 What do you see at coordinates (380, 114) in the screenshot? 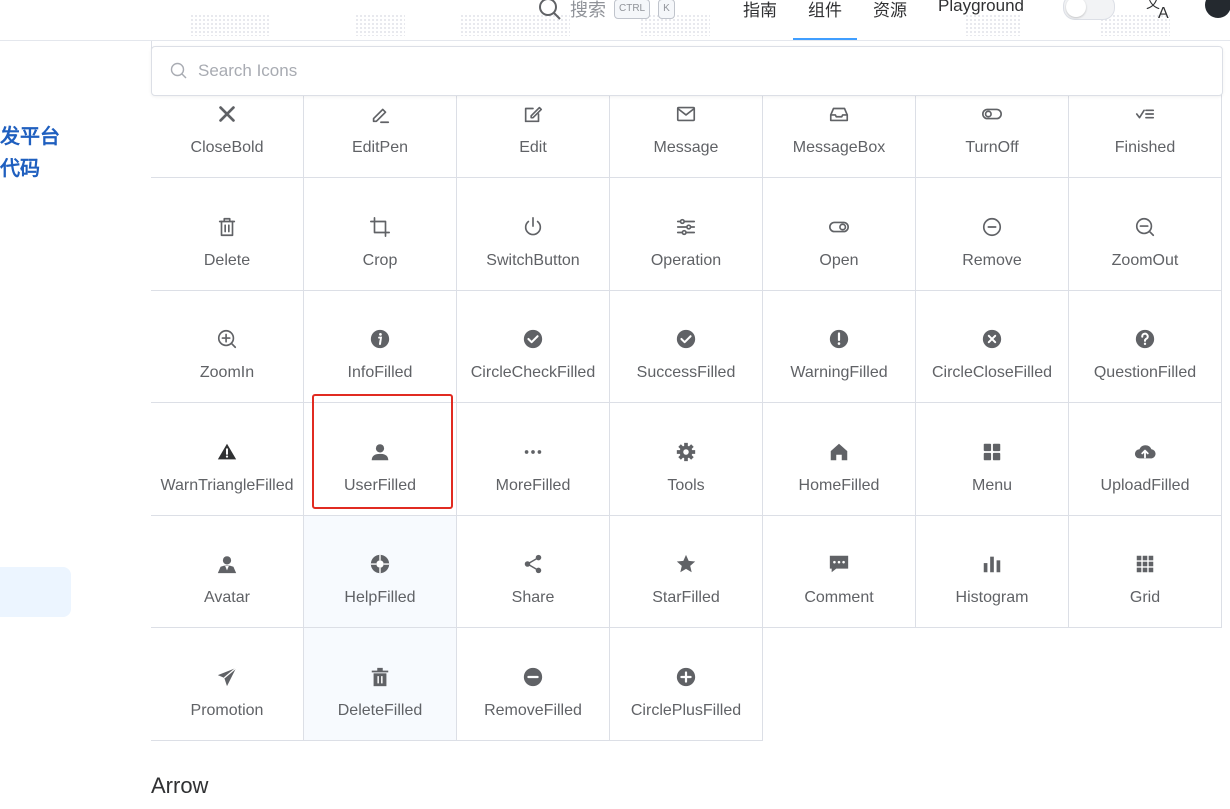
I see `edit-pen-icon` at bounding box center [380, 114].